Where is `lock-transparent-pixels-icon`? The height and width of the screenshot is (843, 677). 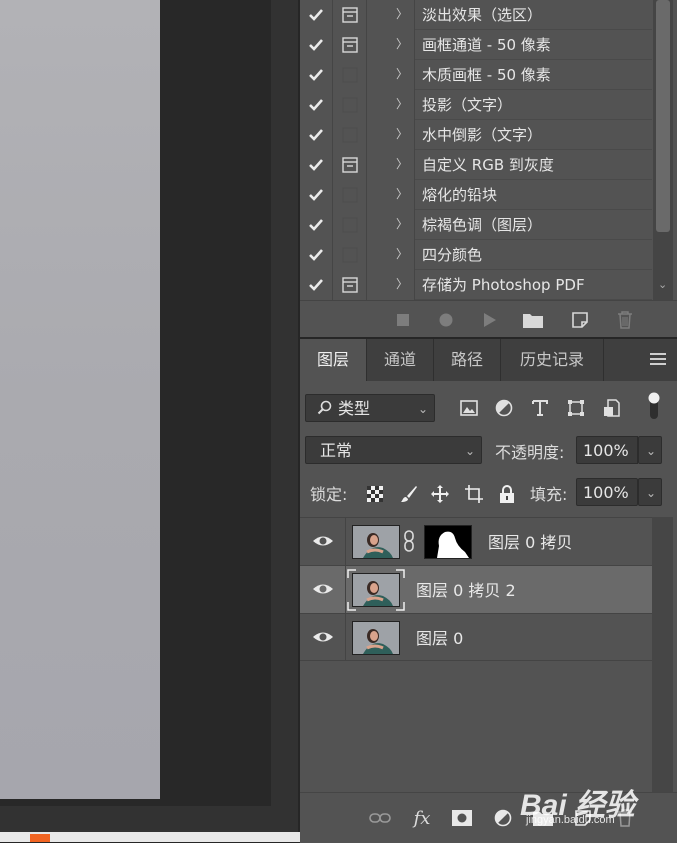
lock-transparent-pixels-icon is located at coordinates (375, 494).